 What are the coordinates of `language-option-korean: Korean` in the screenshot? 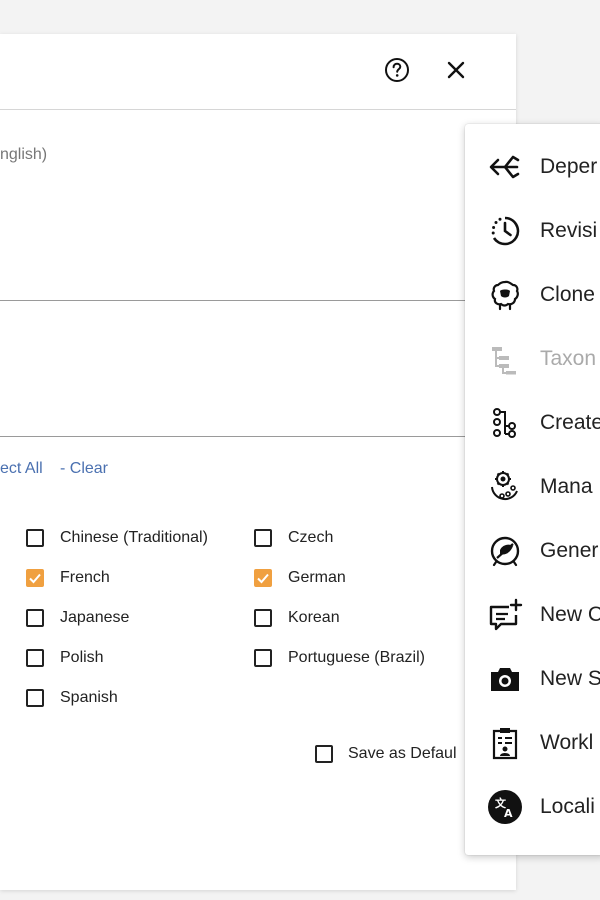 It's located at (297, 618).